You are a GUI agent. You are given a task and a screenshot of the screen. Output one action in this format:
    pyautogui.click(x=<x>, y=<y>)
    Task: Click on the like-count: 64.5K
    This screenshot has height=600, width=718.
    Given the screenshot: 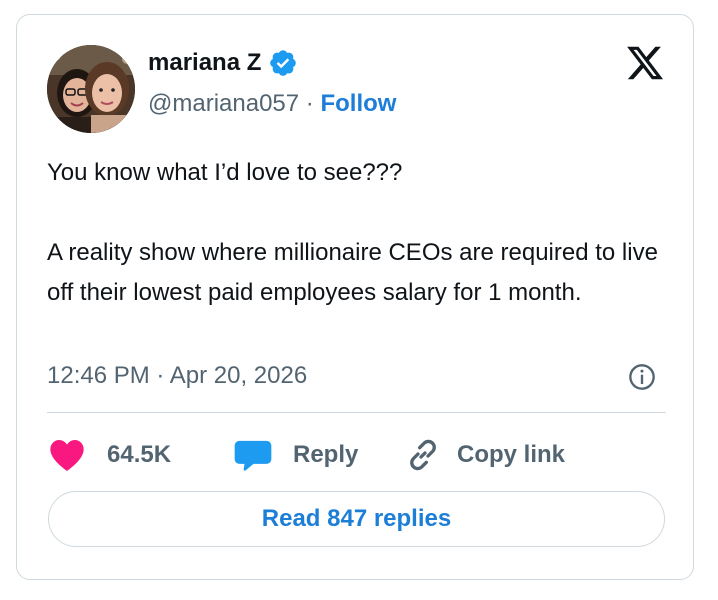 What is the action you would take?
    pyautogui.click(x=139, y=454)
    